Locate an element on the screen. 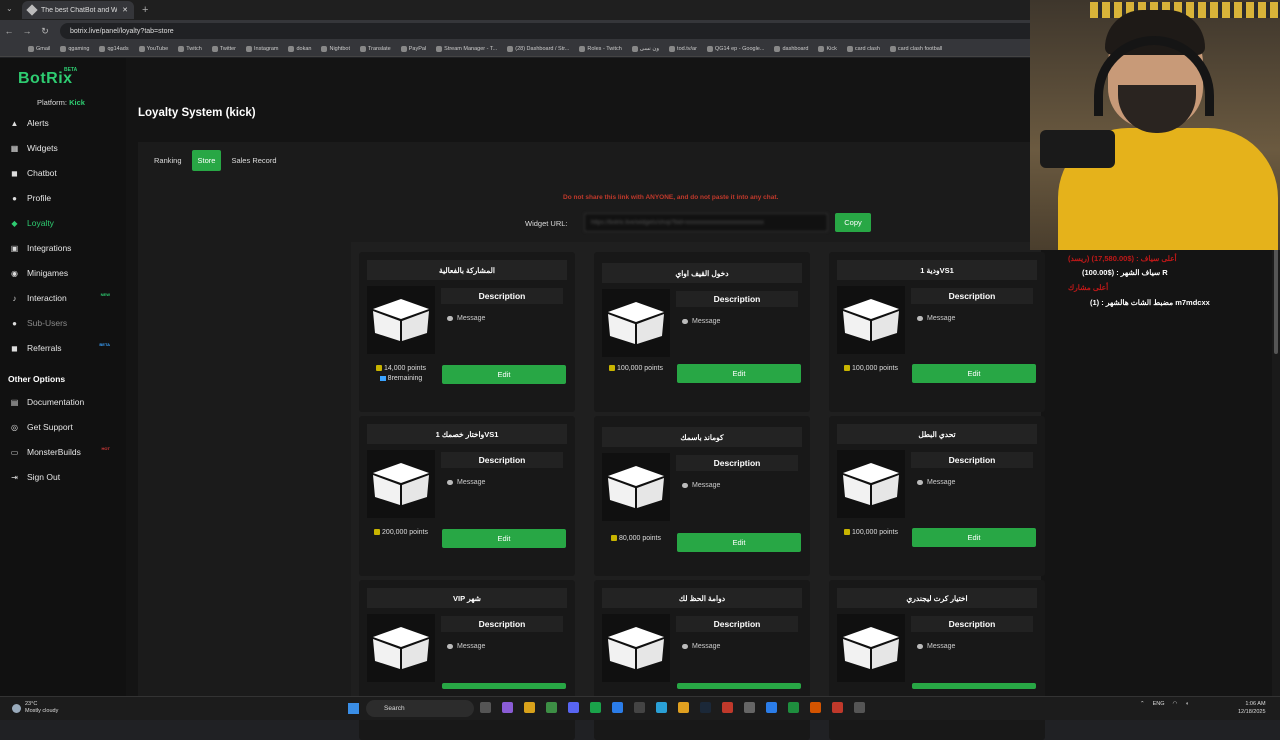 The width and height of the screenshot is (1280, 740). bookmark-item: card clash is located at coordinates (863, 49).